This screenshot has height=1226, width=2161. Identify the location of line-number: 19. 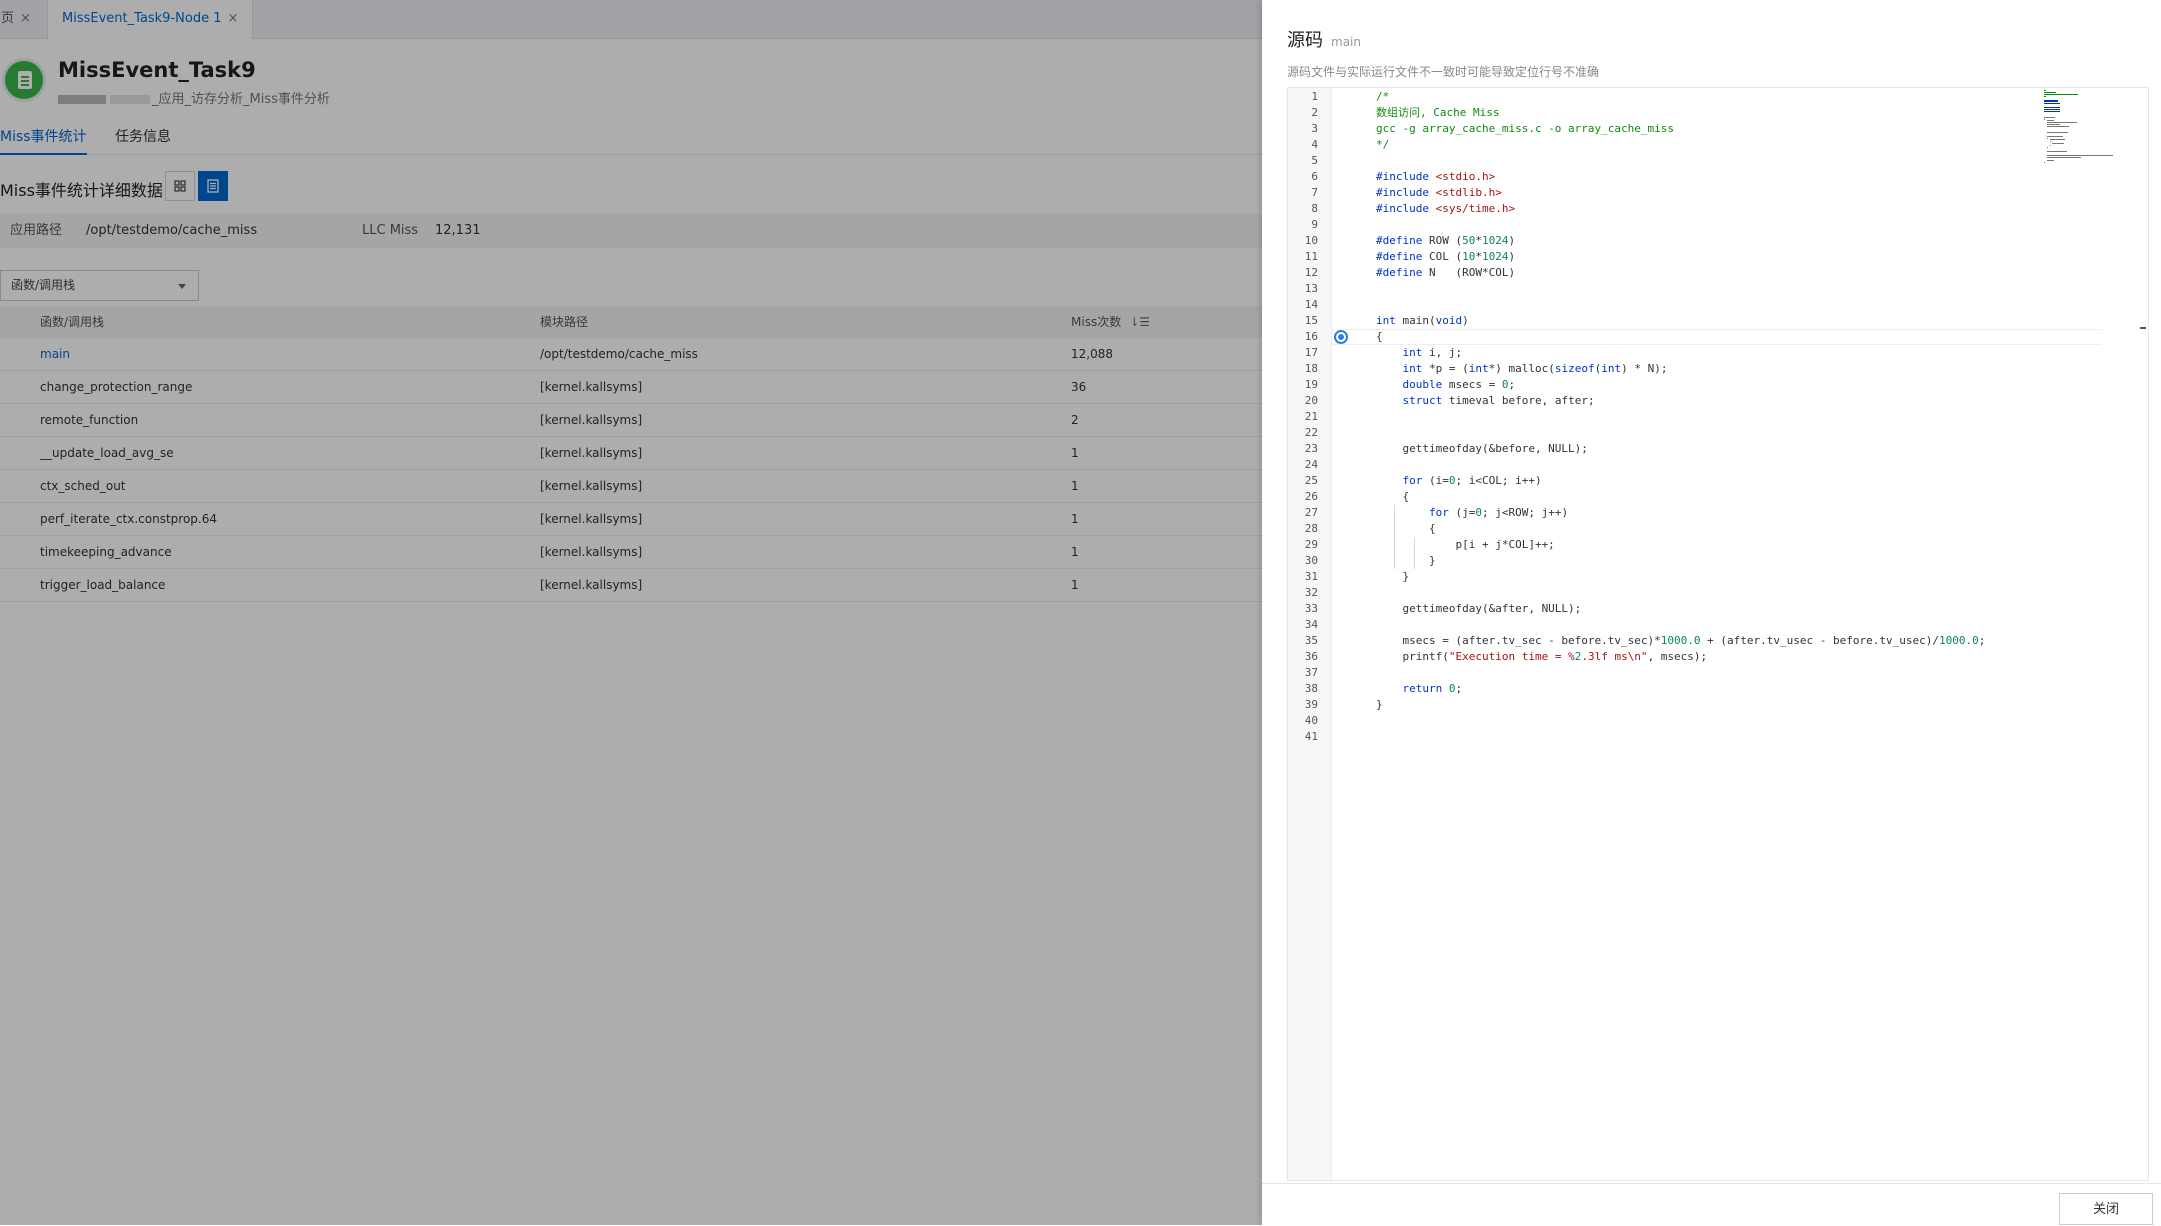
(1311, 384).